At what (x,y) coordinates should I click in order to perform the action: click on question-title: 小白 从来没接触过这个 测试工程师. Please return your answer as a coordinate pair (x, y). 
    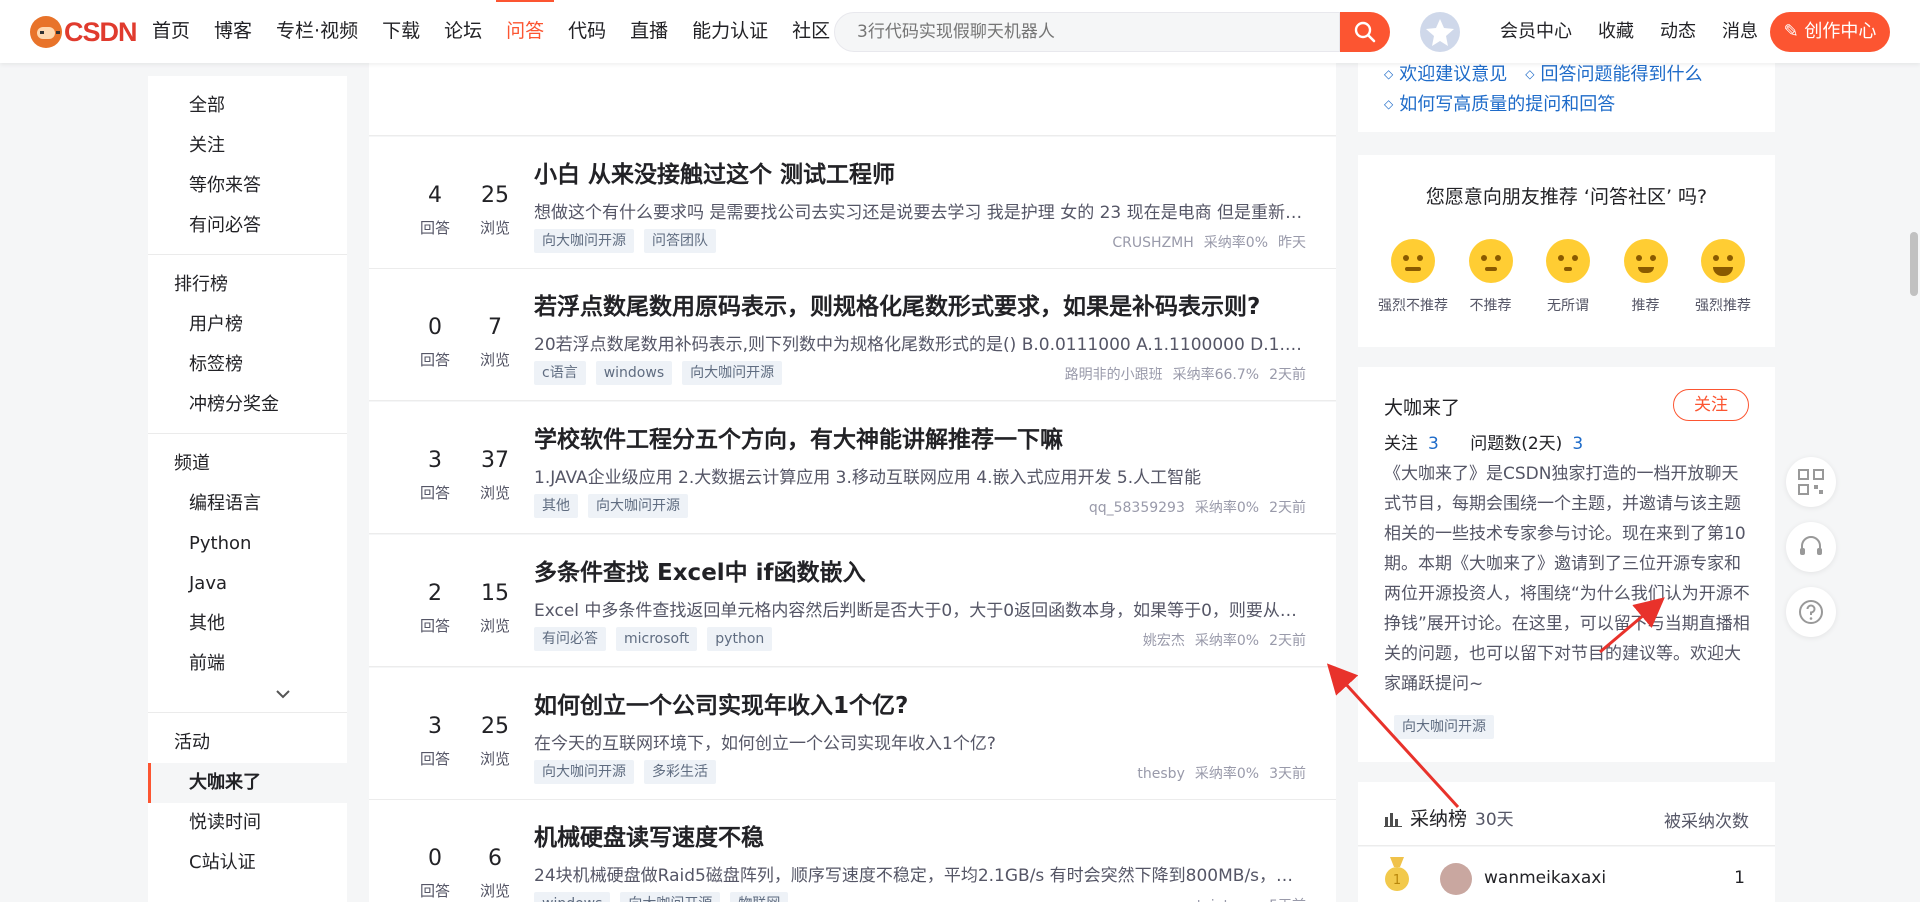
    Looking at the image, I should click on (714, 172).